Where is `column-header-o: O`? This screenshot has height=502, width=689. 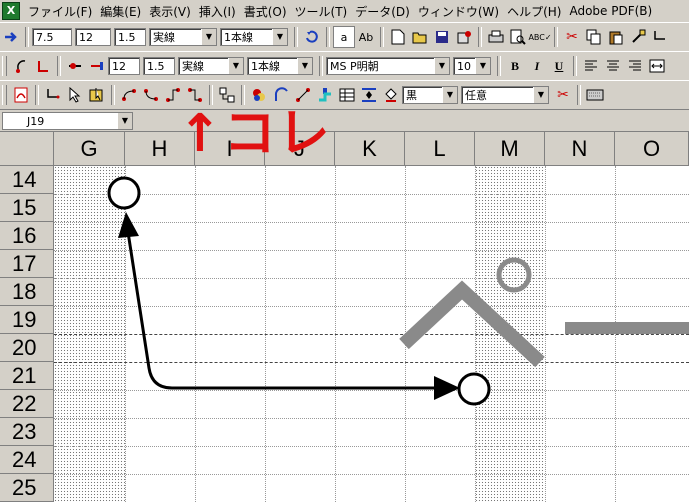
column-header-o: O is located at coordinates (652, 149).